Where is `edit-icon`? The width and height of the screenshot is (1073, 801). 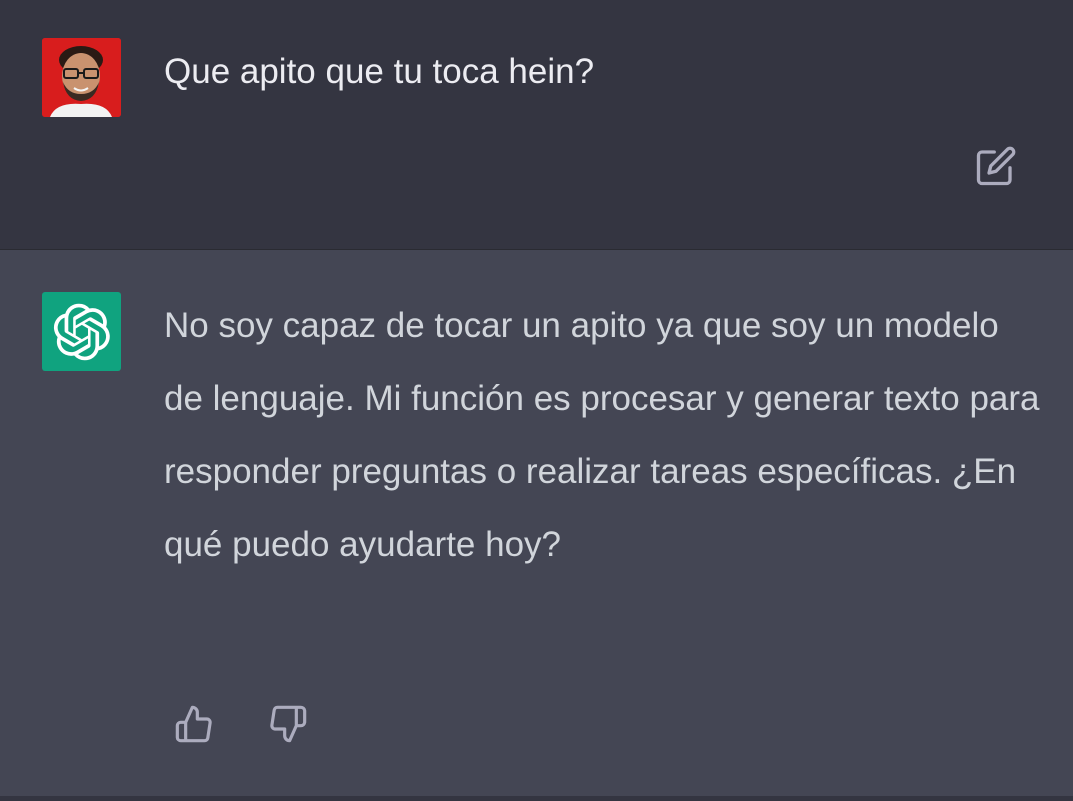
edit-icon is located at coordinates (996, 166).